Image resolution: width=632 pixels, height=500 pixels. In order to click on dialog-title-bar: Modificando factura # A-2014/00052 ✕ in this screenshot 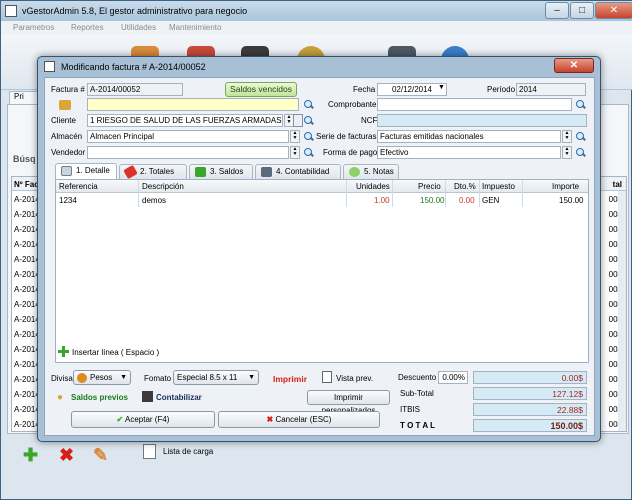, I will do `click(319, 66)`.